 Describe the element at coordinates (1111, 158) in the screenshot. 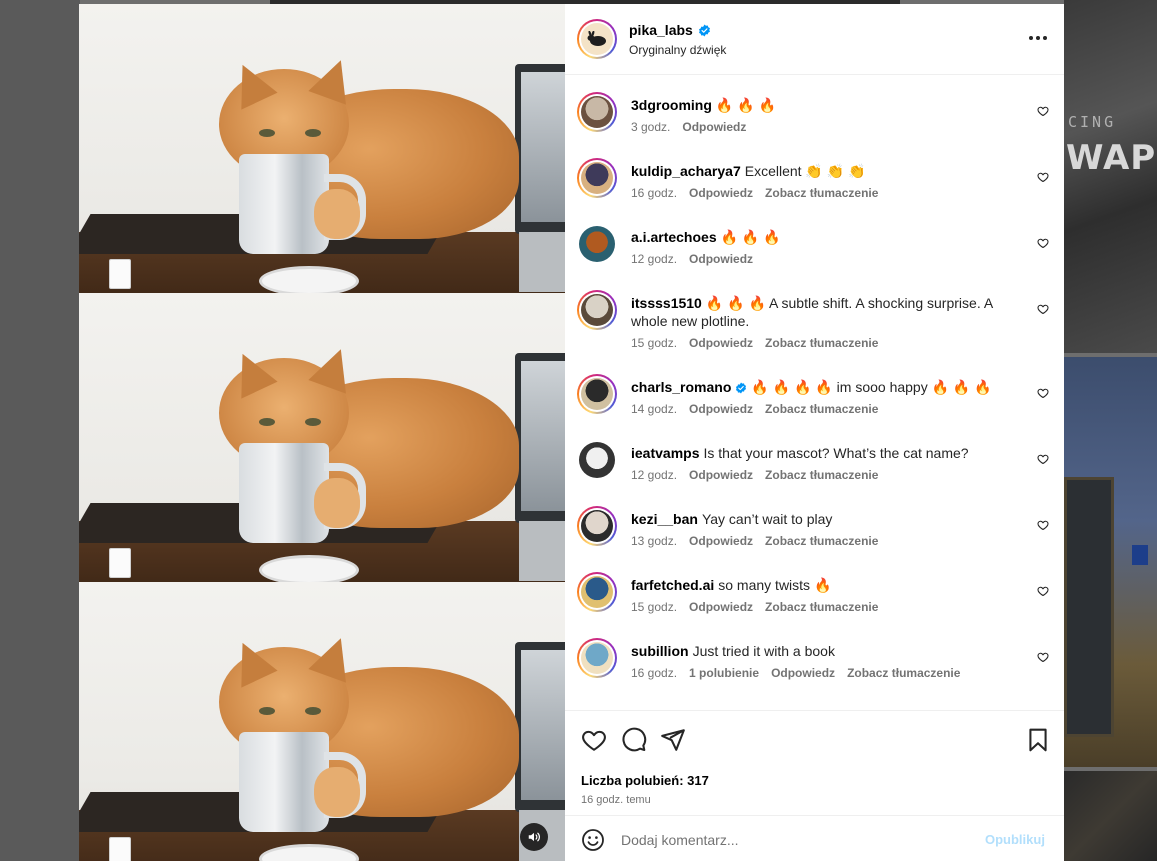

I see `background-card-text-2: WAPS` at that location.